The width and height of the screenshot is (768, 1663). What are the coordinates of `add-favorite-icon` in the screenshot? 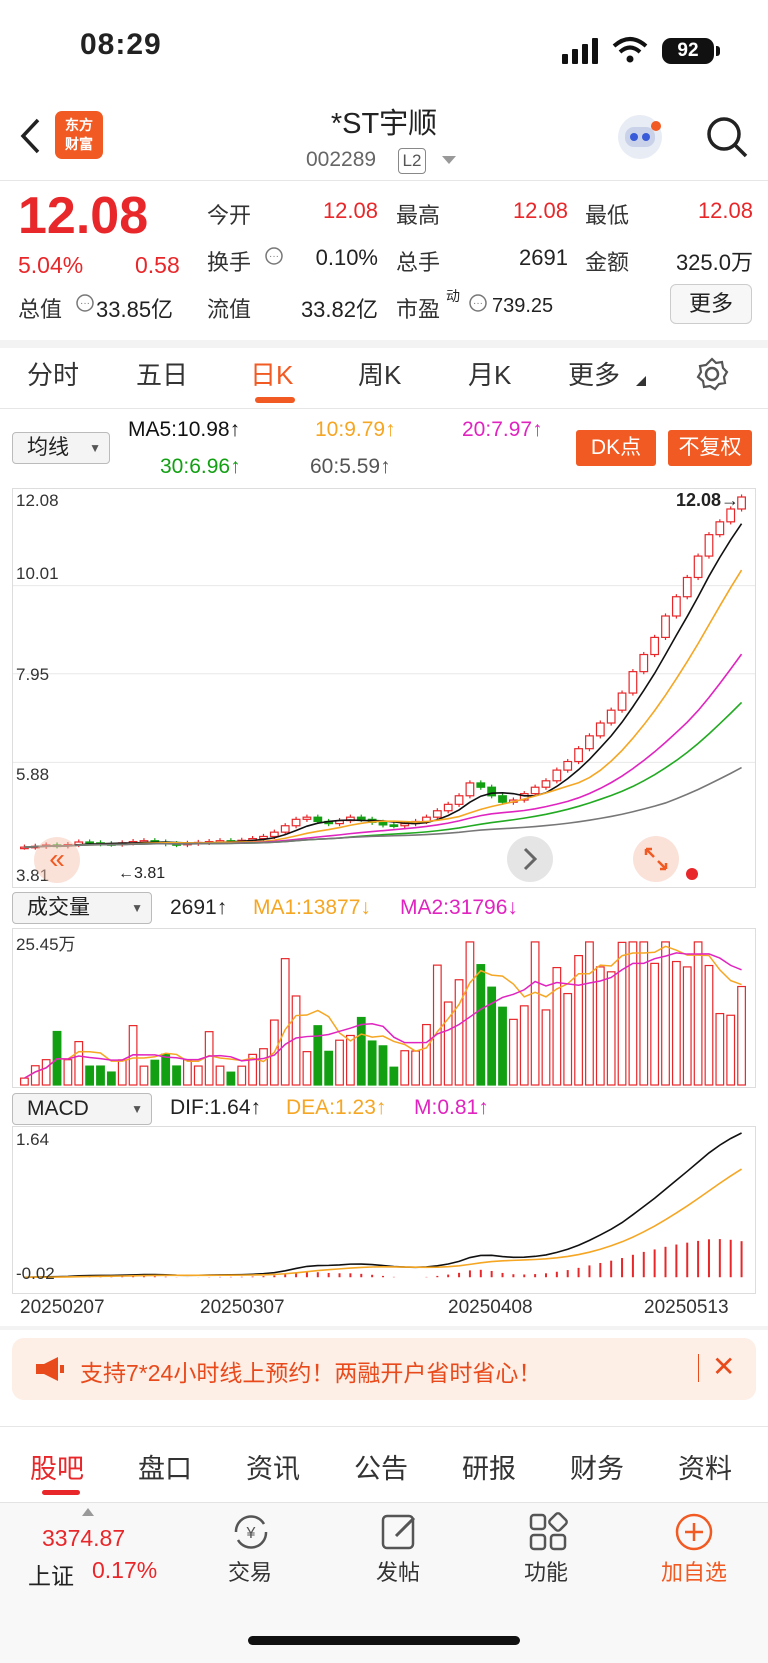 It's located at (694, 1532).